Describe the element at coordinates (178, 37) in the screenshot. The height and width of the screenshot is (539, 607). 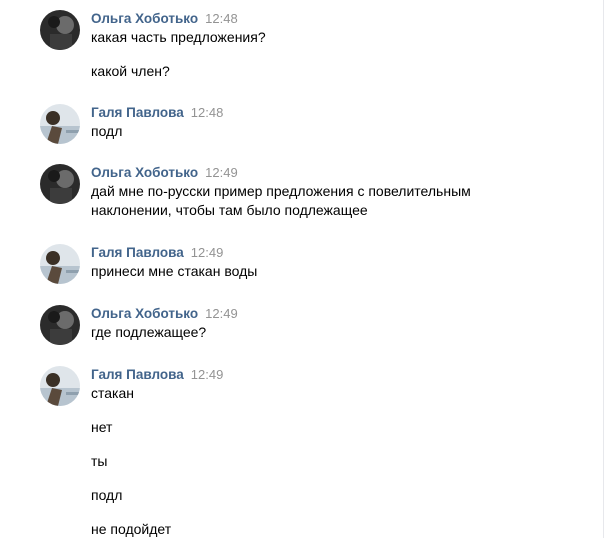
I see `message-text: какая часть предложения?` at that location.